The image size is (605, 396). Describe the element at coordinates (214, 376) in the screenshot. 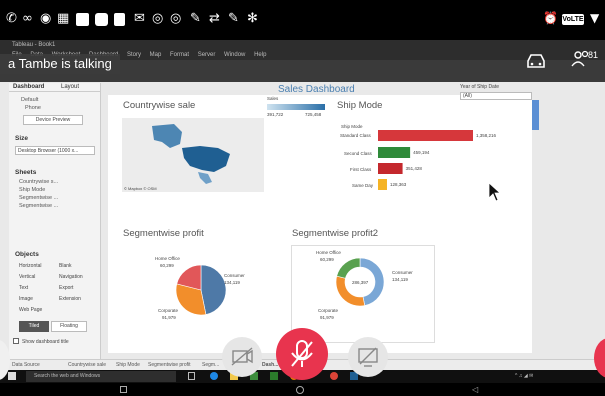

I see `edge-icon` at that location.